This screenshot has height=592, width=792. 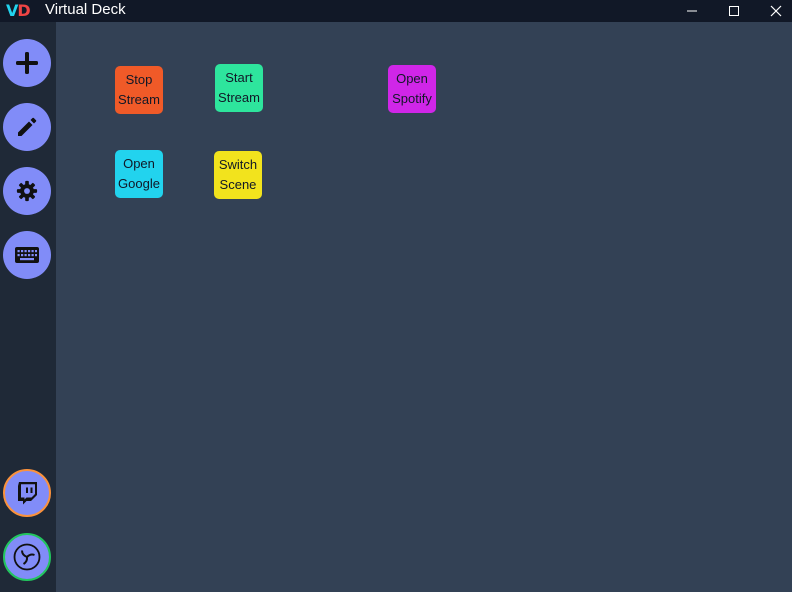 I want to click on add-button, so click(x=27, y=63).